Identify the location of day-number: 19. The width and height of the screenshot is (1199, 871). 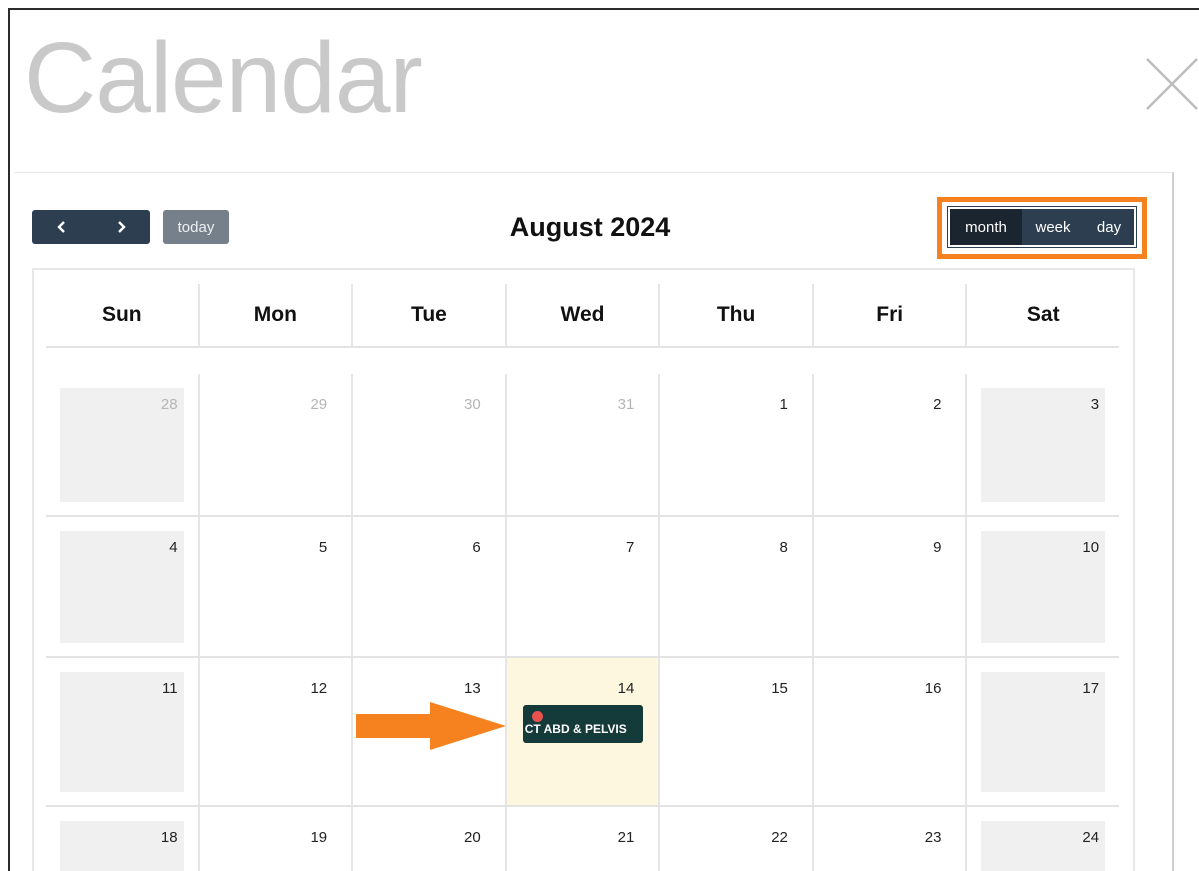
(319, 837).